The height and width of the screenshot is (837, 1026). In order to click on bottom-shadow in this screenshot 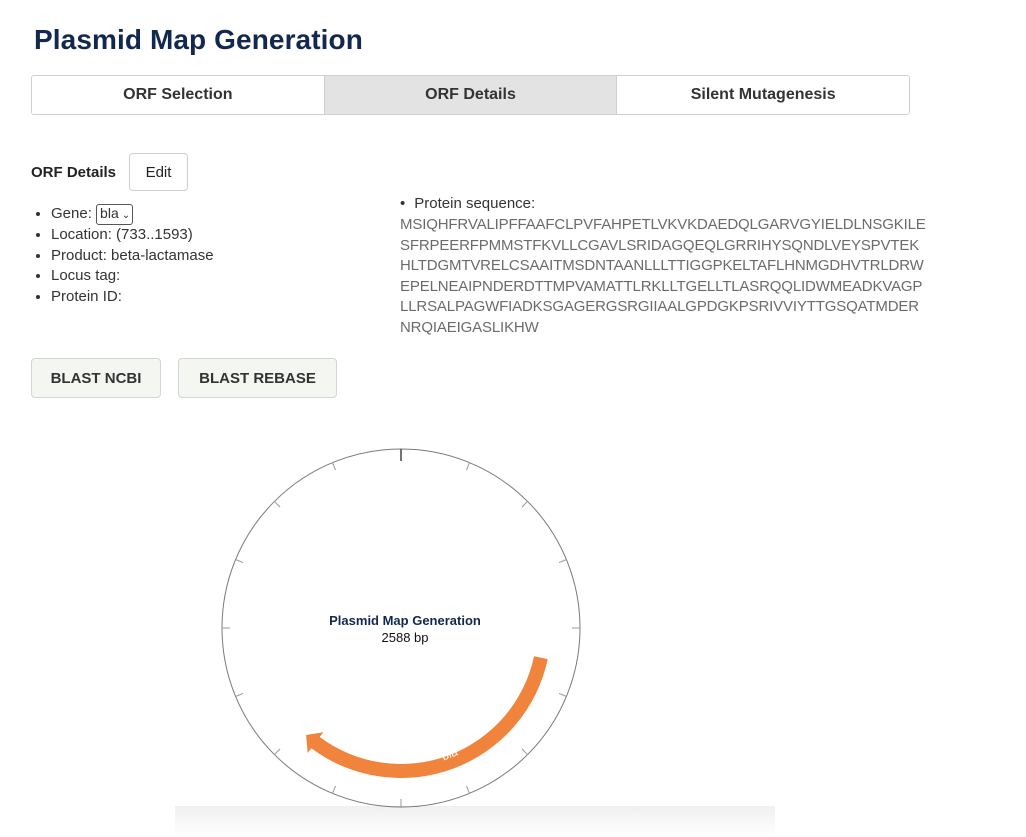, I will do `click(475, 821)`.